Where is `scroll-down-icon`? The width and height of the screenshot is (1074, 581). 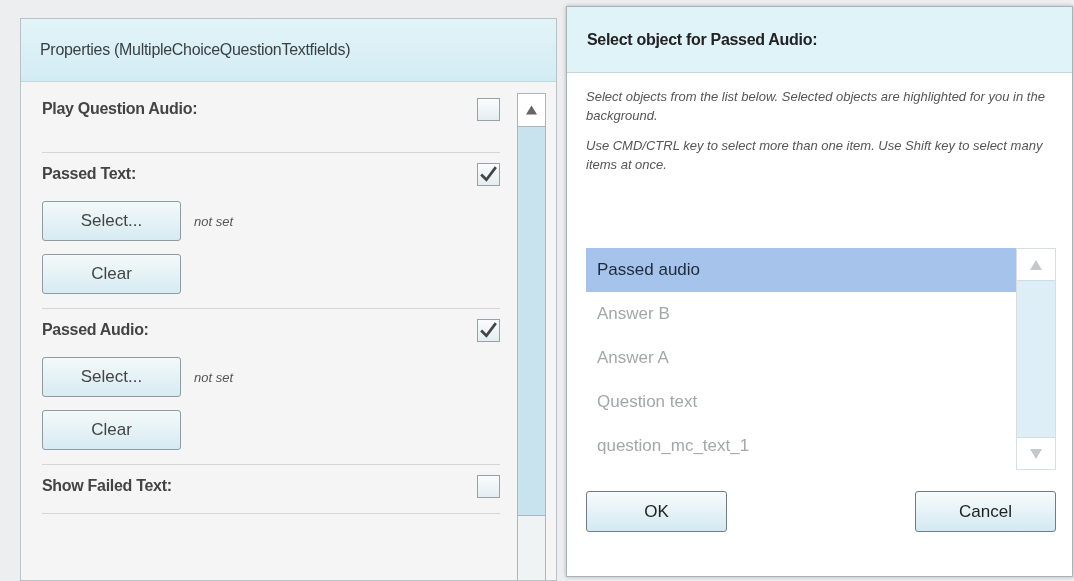 scroll-down-icon is located at coordinates (1036, 453).